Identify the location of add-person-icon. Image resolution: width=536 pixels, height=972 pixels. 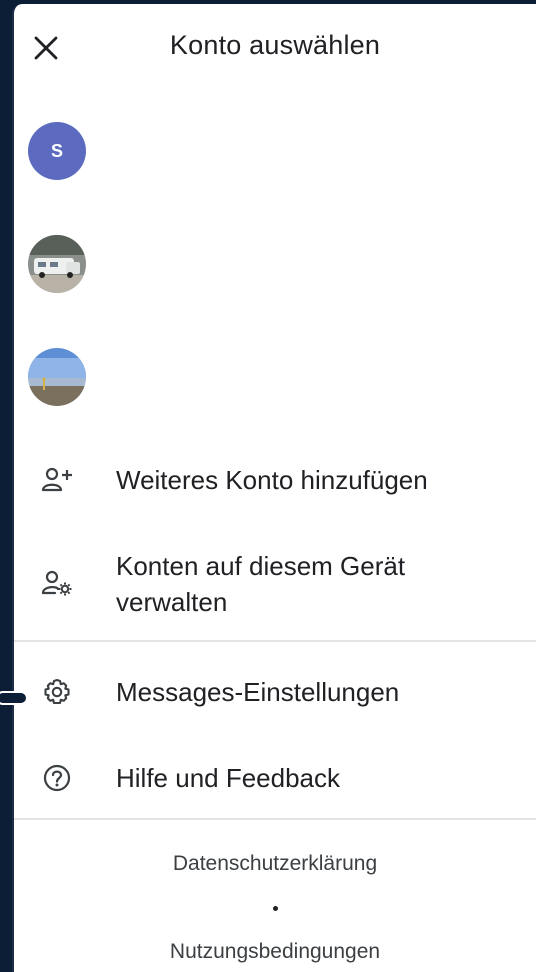
(57, 480).